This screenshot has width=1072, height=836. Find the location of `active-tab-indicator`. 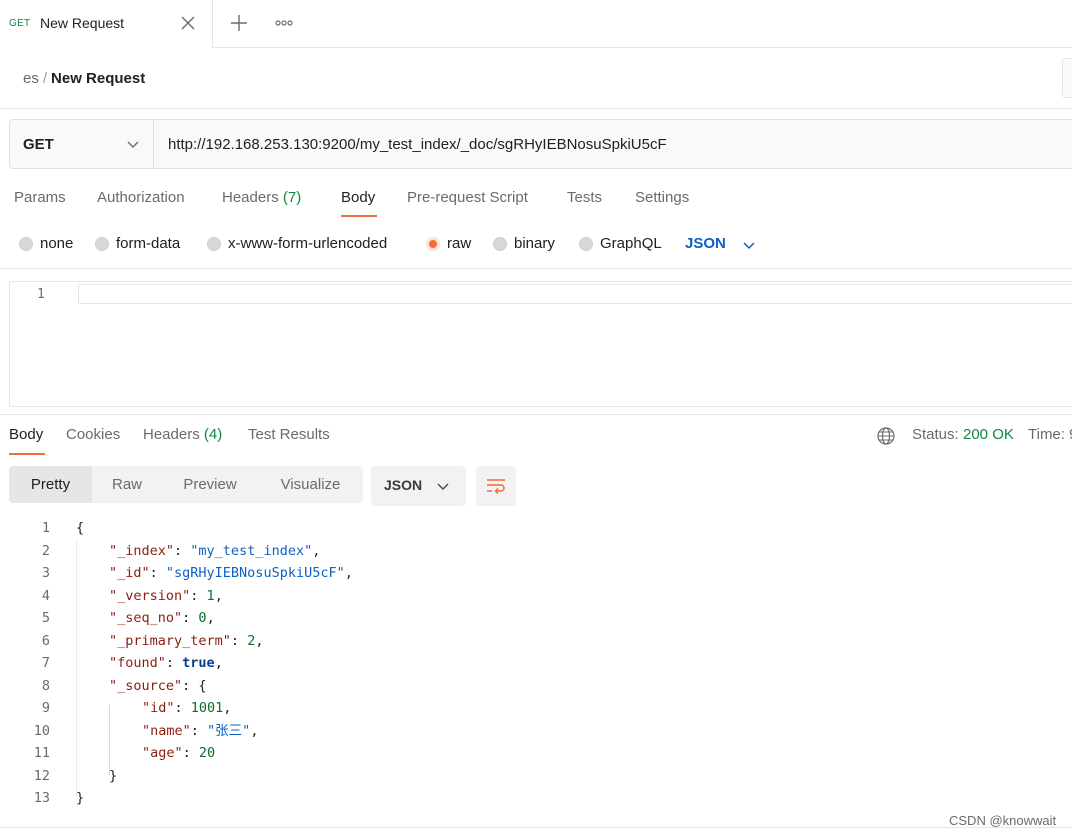

active-tab-indicator is located at coordinates (27, 454).